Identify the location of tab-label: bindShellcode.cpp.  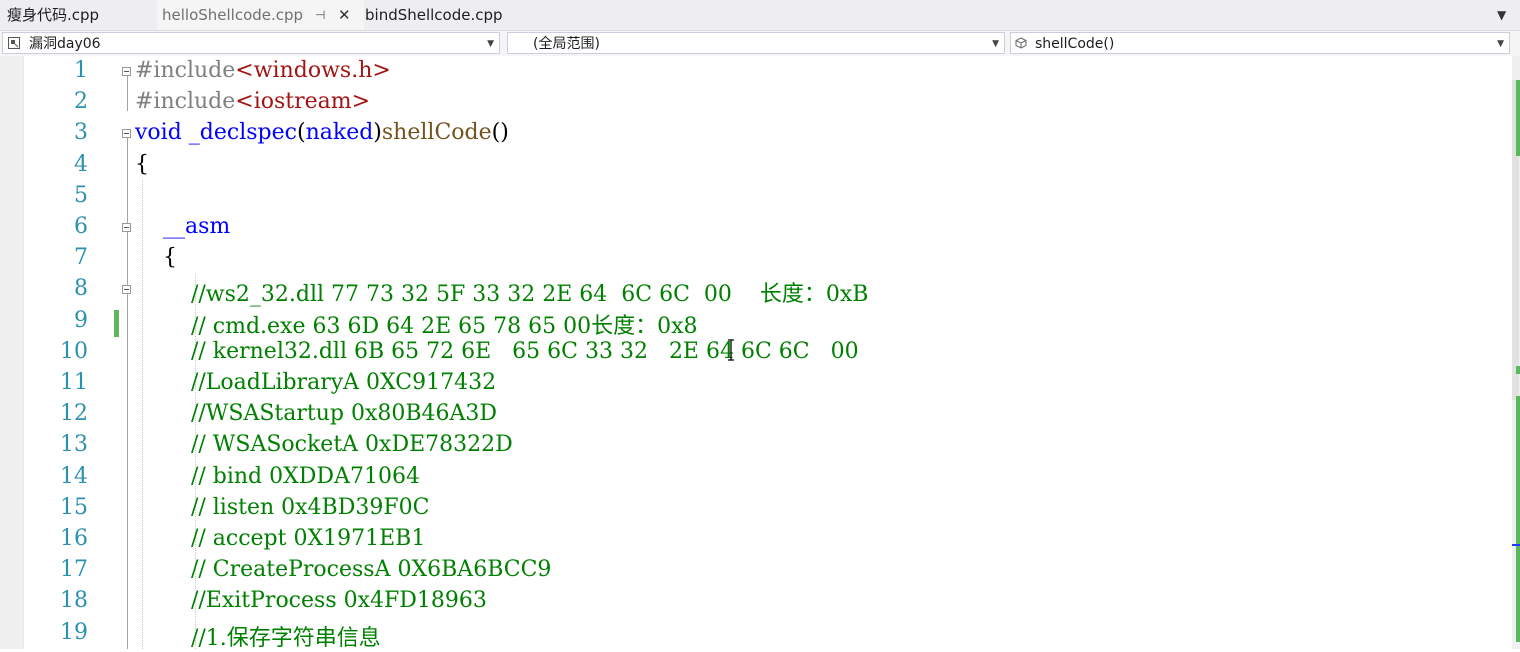
(434, 15).